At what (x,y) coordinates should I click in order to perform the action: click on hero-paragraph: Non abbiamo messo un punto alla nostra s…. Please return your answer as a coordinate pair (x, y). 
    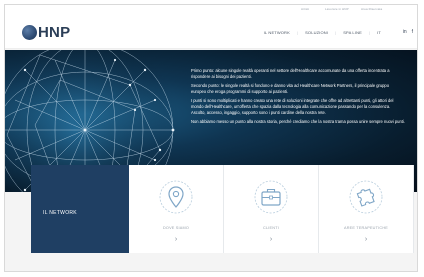
    Looking at the image, I should click on (298, 122).